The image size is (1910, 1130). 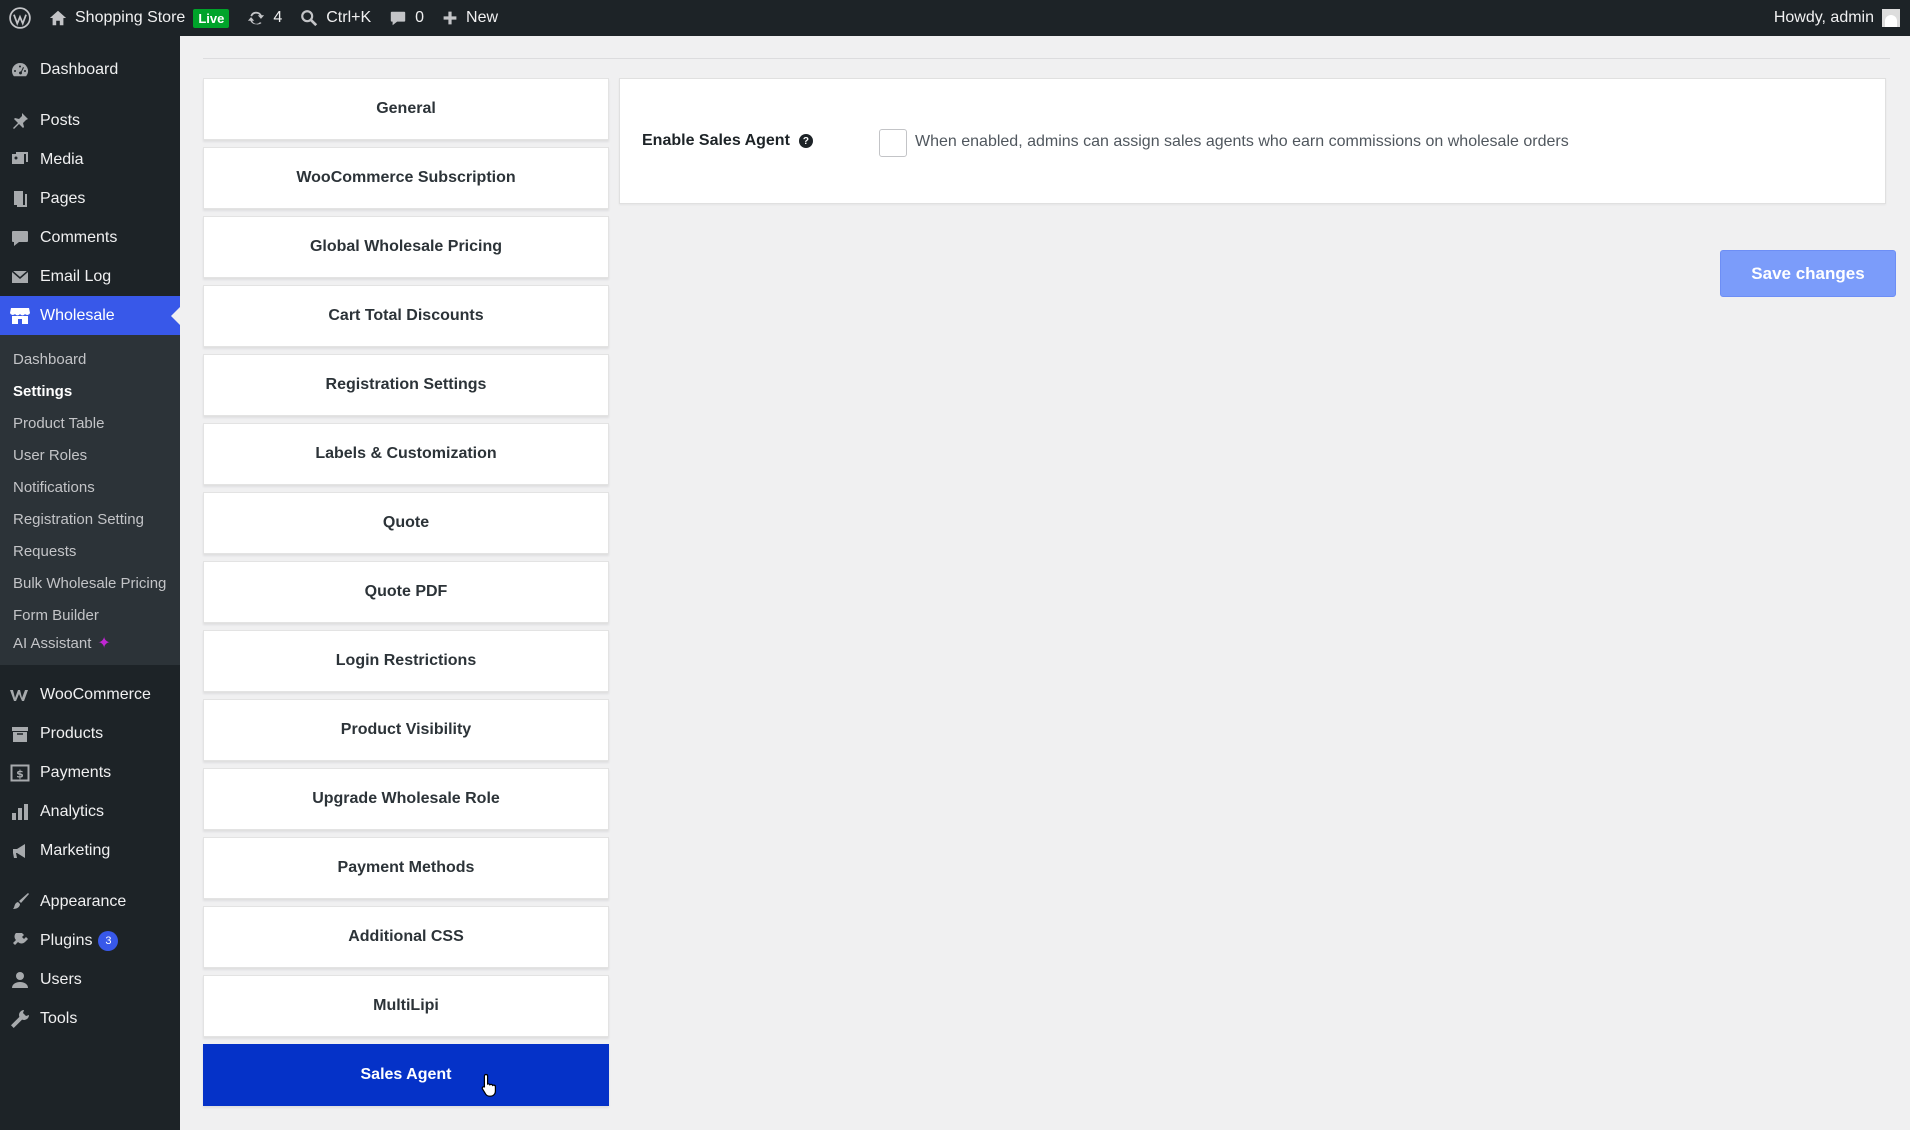 What do you see at coordinates (278, 17) in the screenshot?
I see `updates-count: 4` at bounding box center [278, 17].